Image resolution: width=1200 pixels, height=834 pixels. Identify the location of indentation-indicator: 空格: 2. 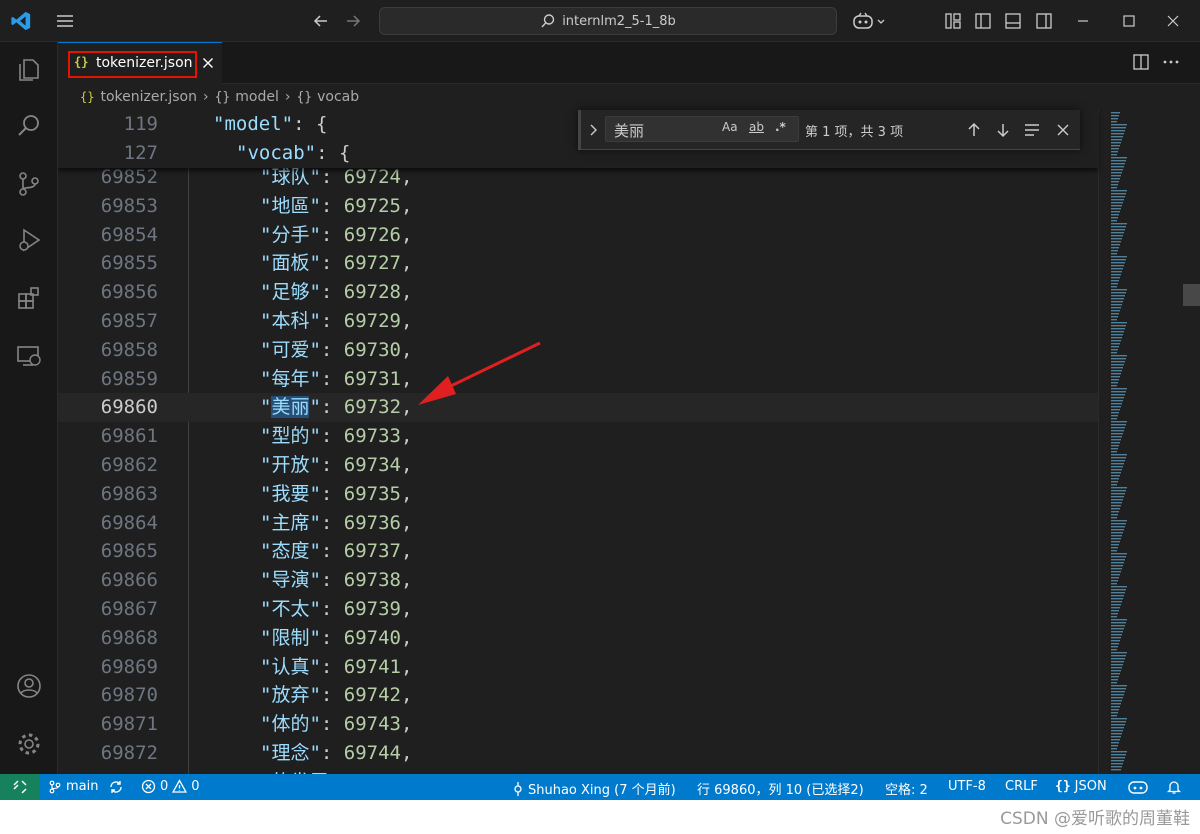
(906, 788).